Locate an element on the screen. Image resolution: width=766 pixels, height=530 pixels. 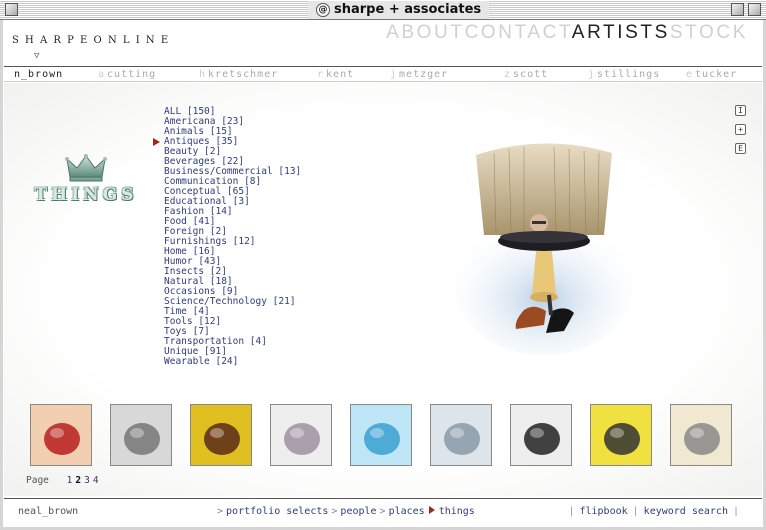
thumbnail-hat-top-view is located at coordinates (621, 435).